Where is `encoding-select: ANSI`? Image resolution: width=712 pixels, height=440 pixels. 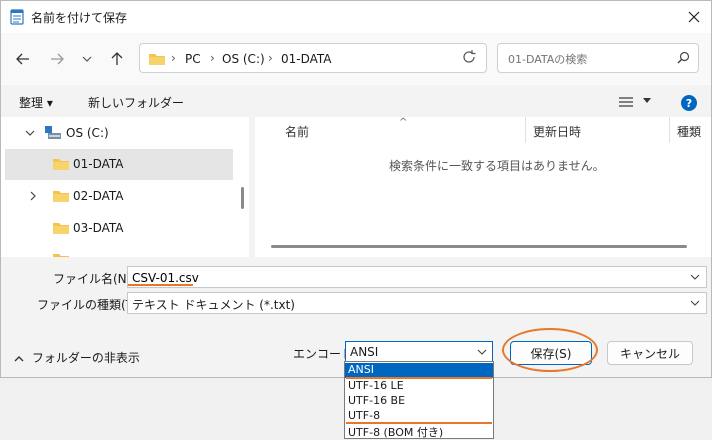
encoding-select: ANSI is located at coordinates (419, 352).